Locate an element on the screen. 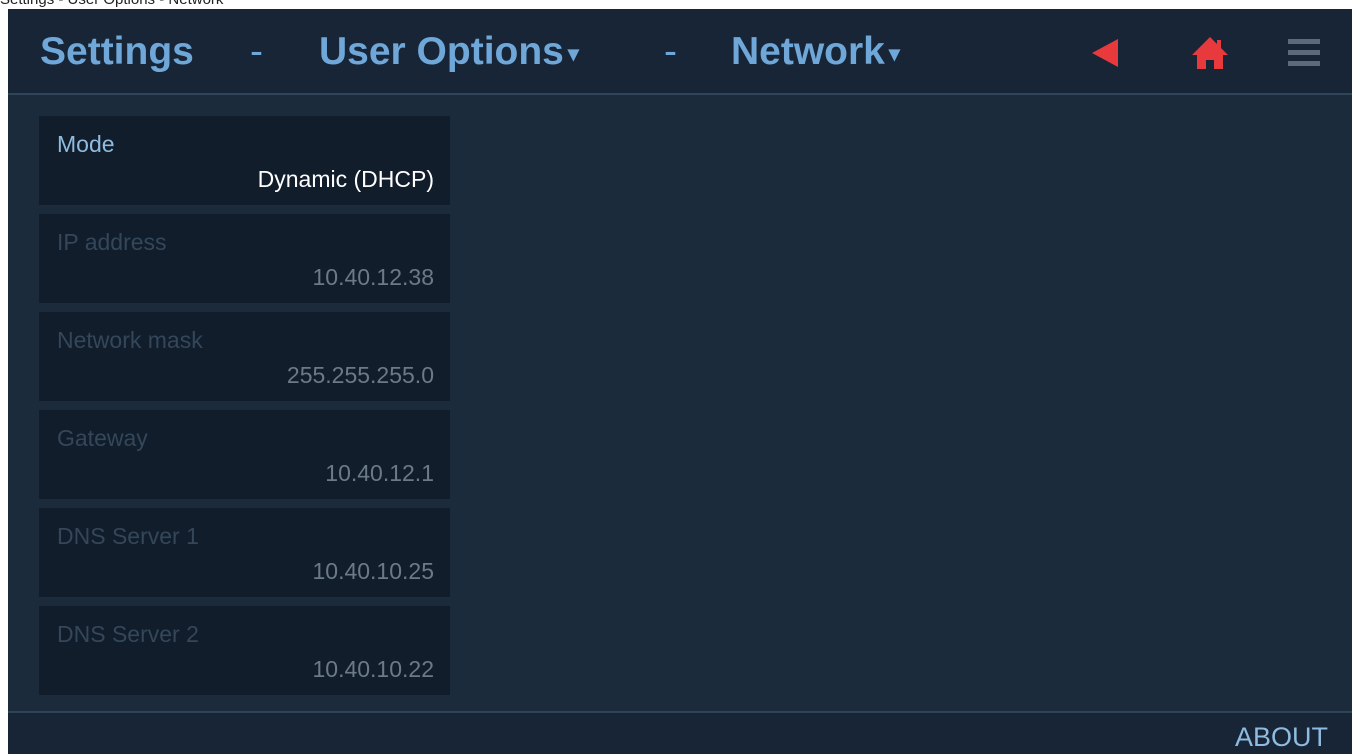 The width and height of the screenshot is (1352, 754). breadcrumb-network: Network ▾ is located at coordinates (815, 53).